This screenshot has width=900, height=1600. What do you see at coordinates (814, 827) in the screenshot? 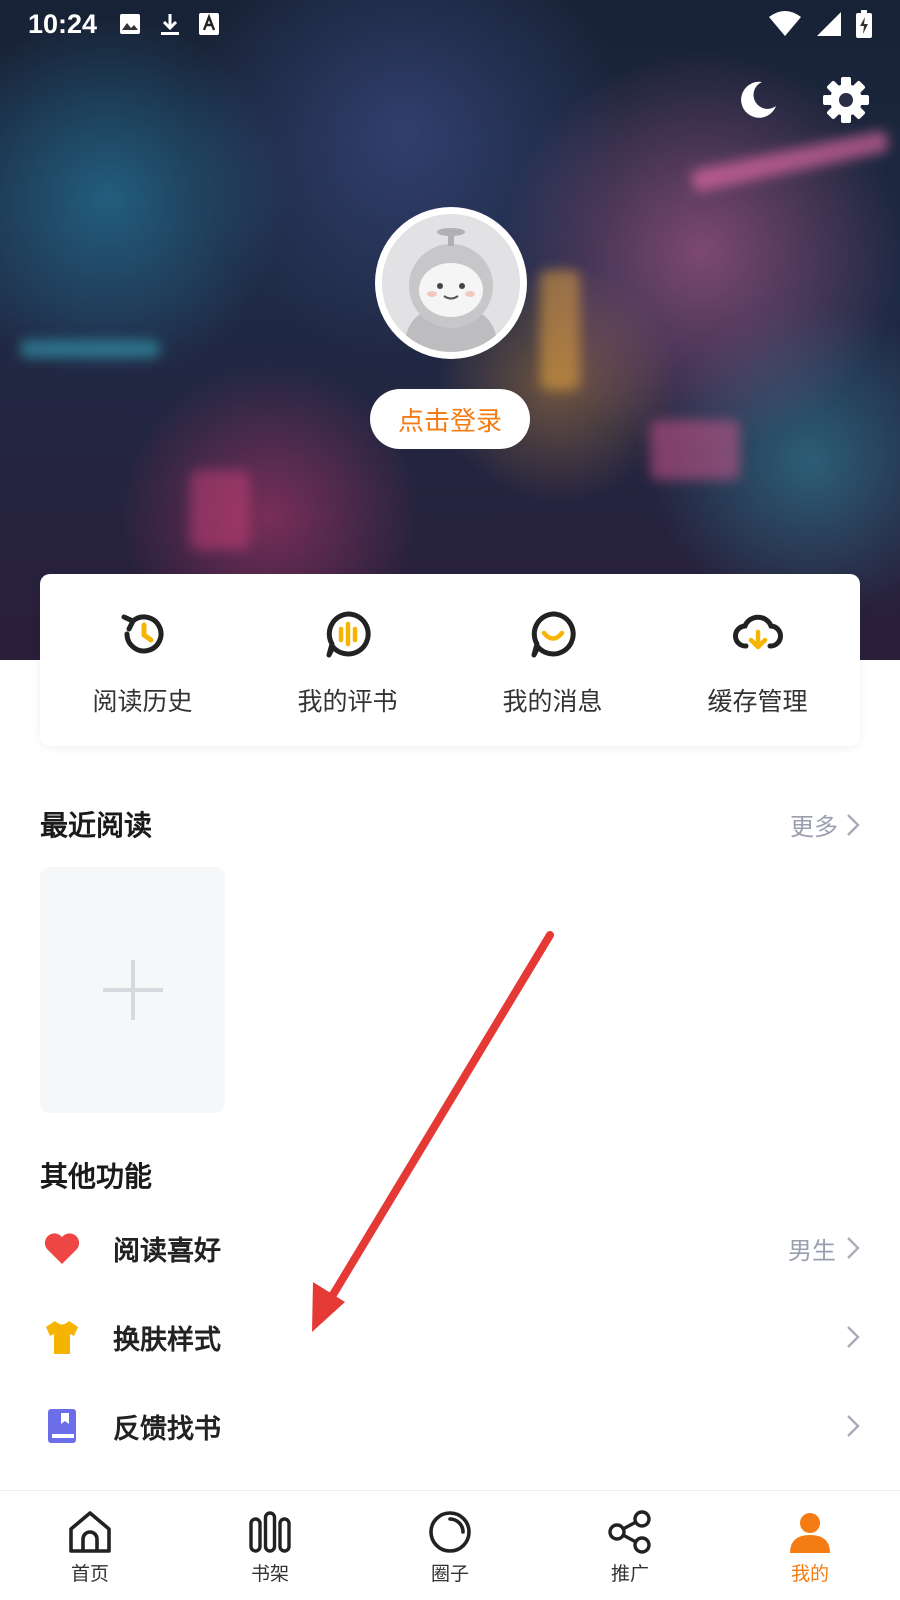
I see `more-label: 更多` at bounding box center [814, 827].